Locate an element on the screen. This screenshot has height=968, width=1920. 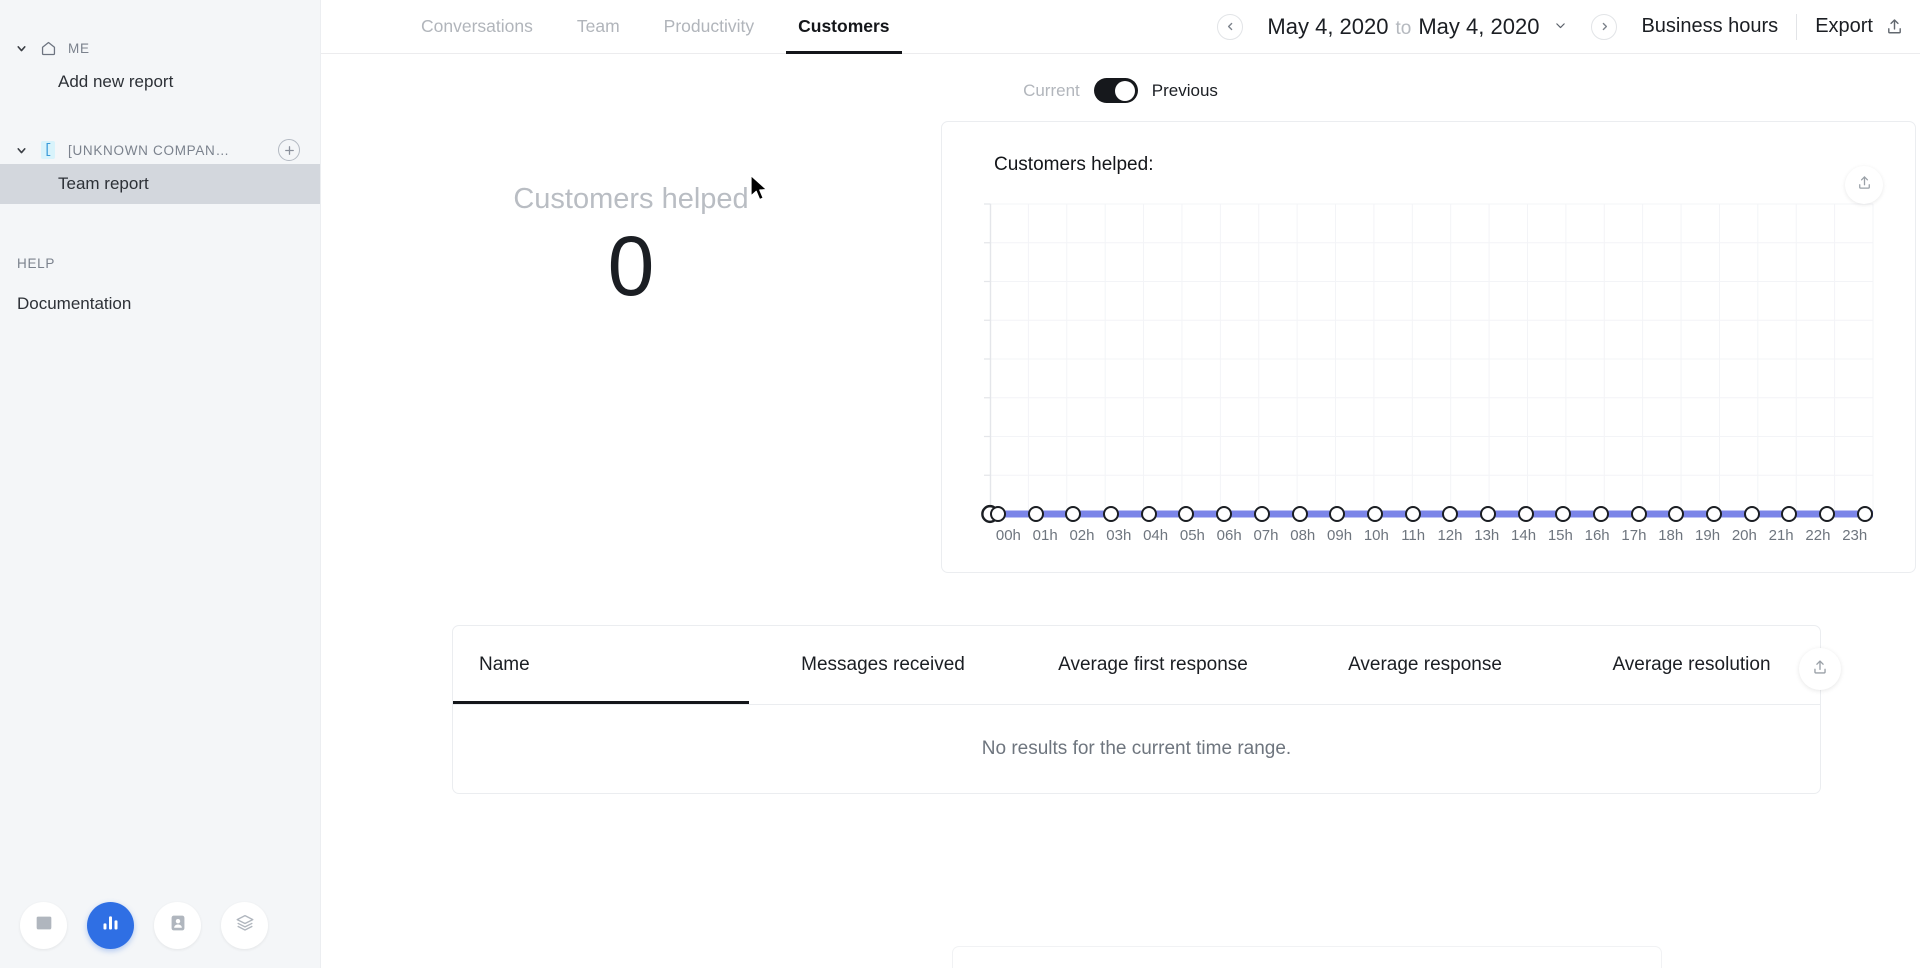
tab-customers: Customers is located at coordinates (843, 27).